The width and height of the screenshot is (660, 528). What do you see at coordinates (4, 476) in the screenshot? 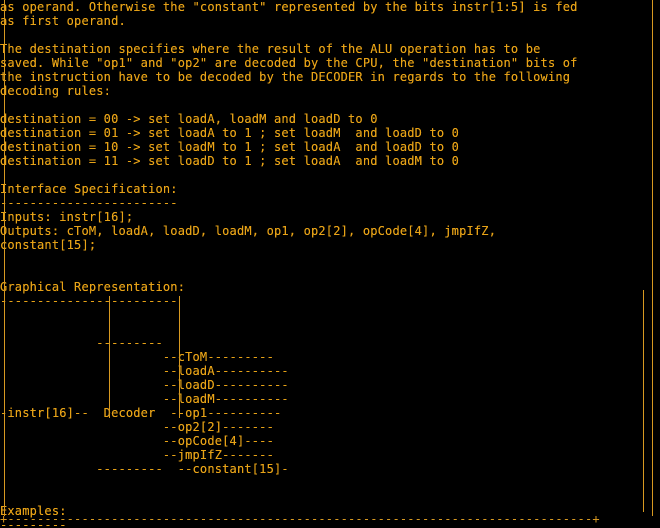
I see `examples-table-left-rule` at bounding box center [4, 476].